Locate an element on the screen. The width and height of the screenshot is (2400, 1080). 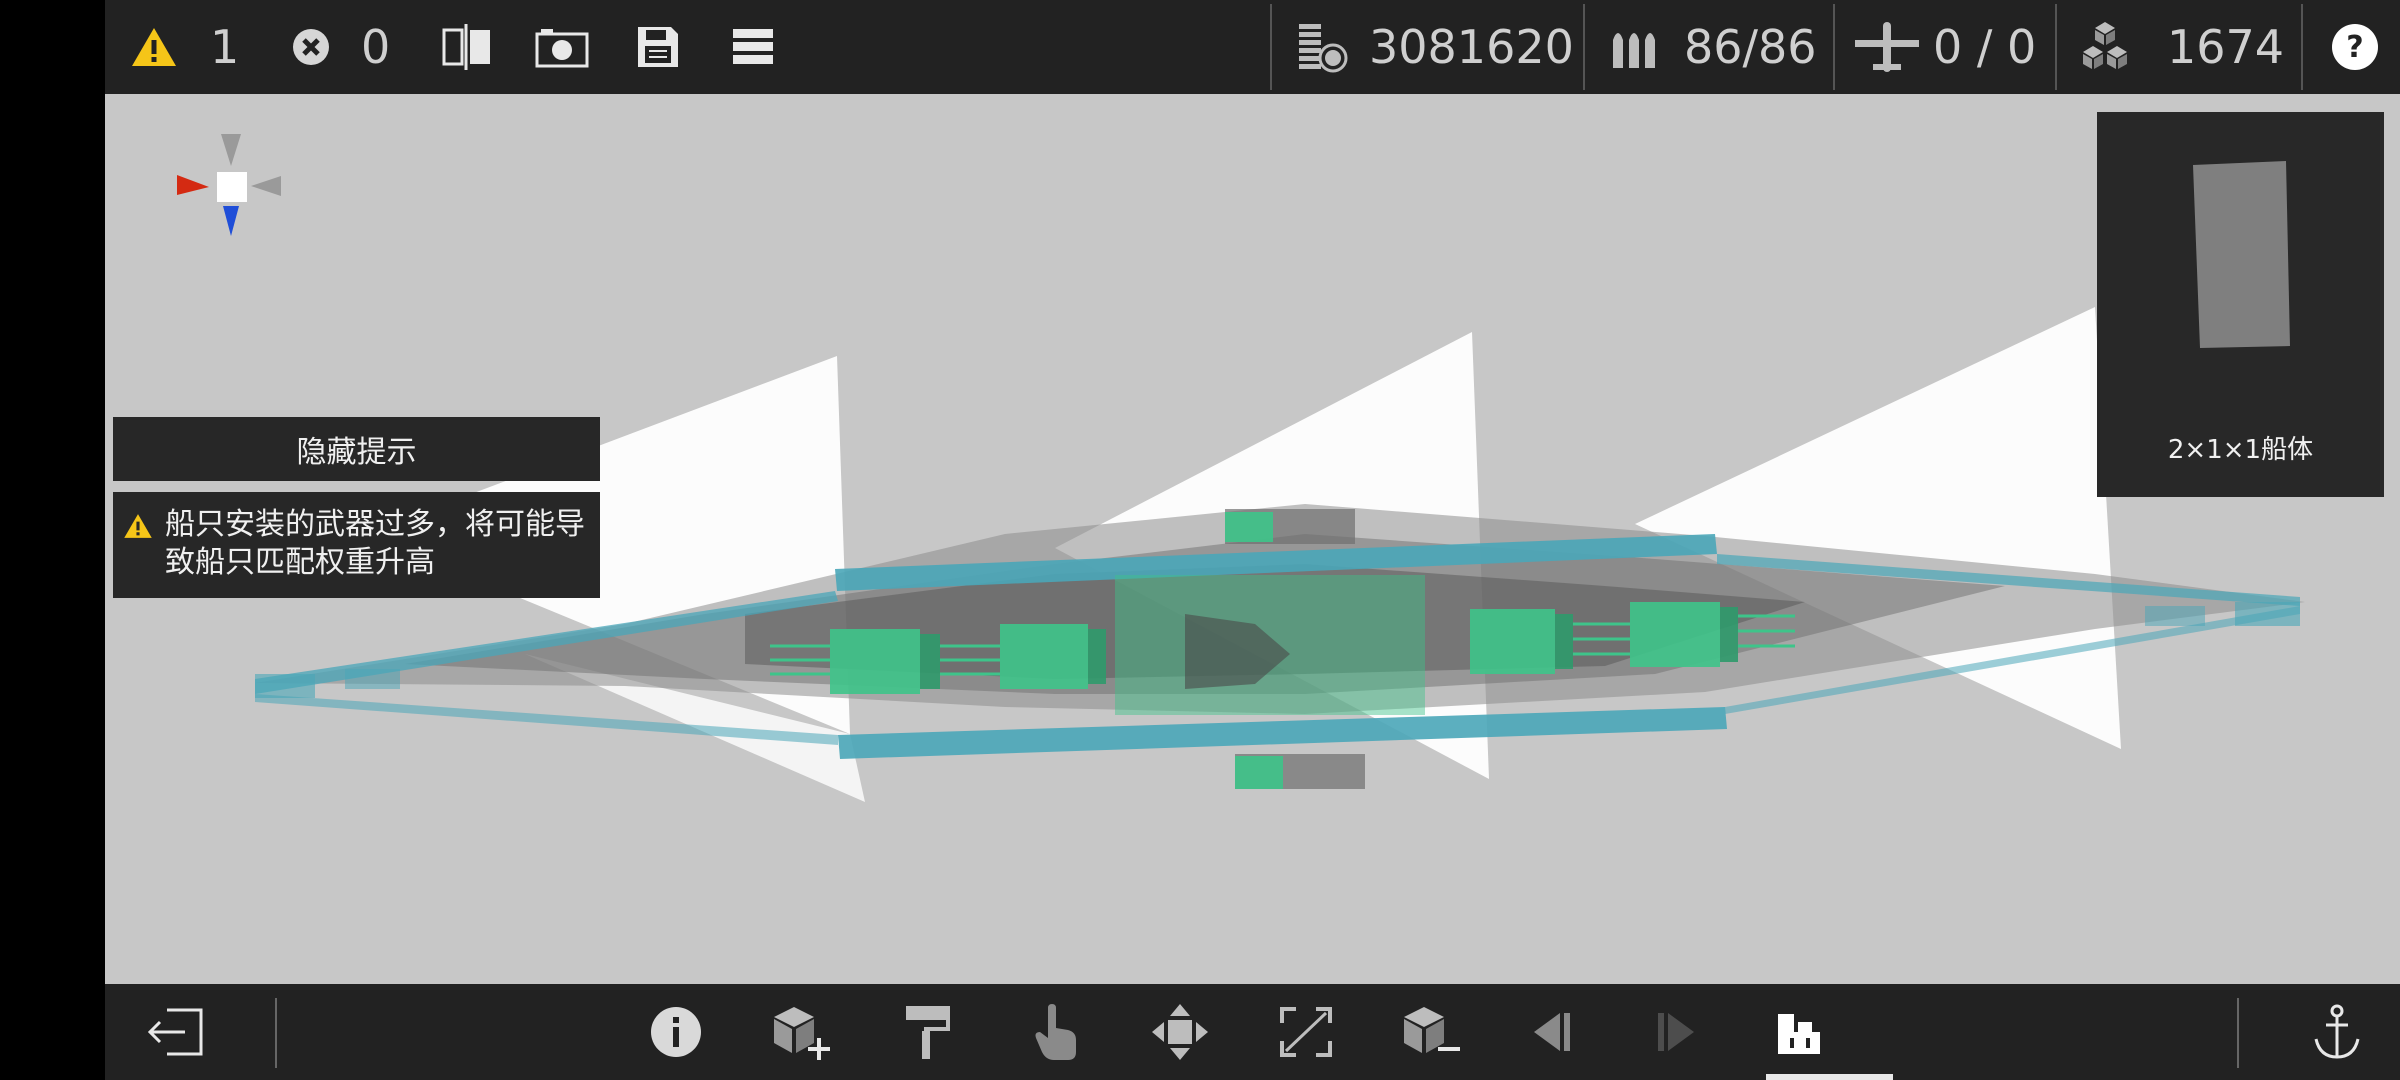
resize-button is located at coordinates (1306, 1032).